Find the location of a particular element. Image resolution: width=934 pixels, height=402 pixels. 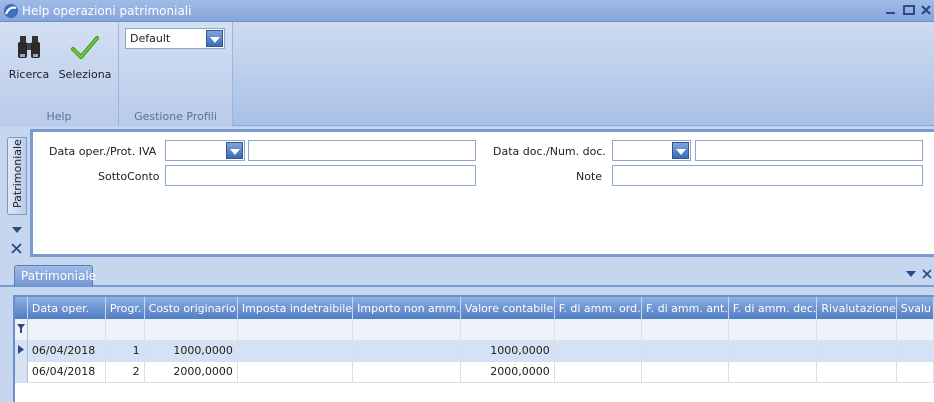

profile-select-value: Default is located at coordinates (150, 38).